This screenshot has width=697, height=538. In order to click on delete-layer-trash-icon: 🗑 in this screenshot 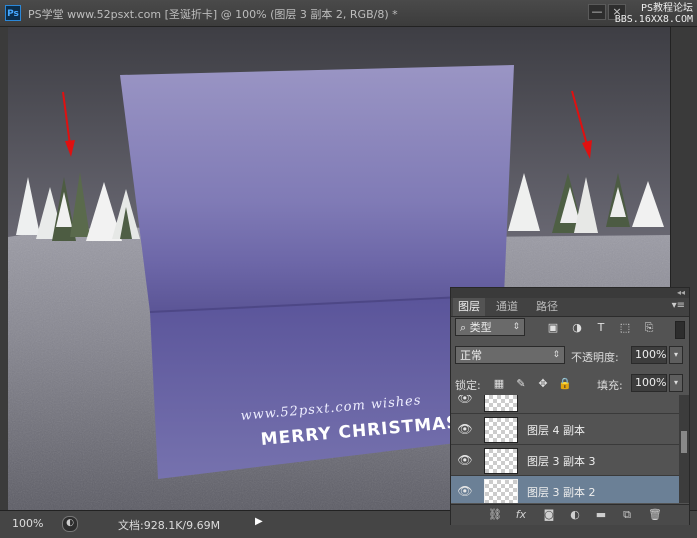, I will do `click(655, 515)`.